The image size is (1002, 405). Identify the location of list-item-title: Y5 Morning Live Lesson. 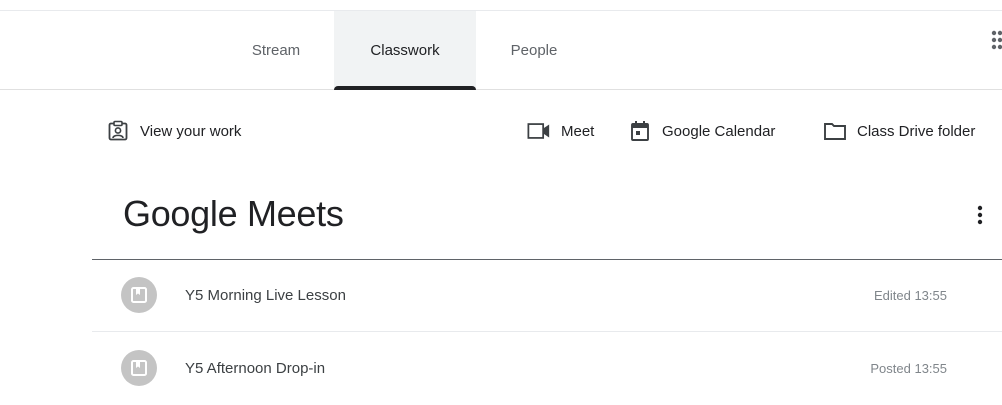
(265, 295).